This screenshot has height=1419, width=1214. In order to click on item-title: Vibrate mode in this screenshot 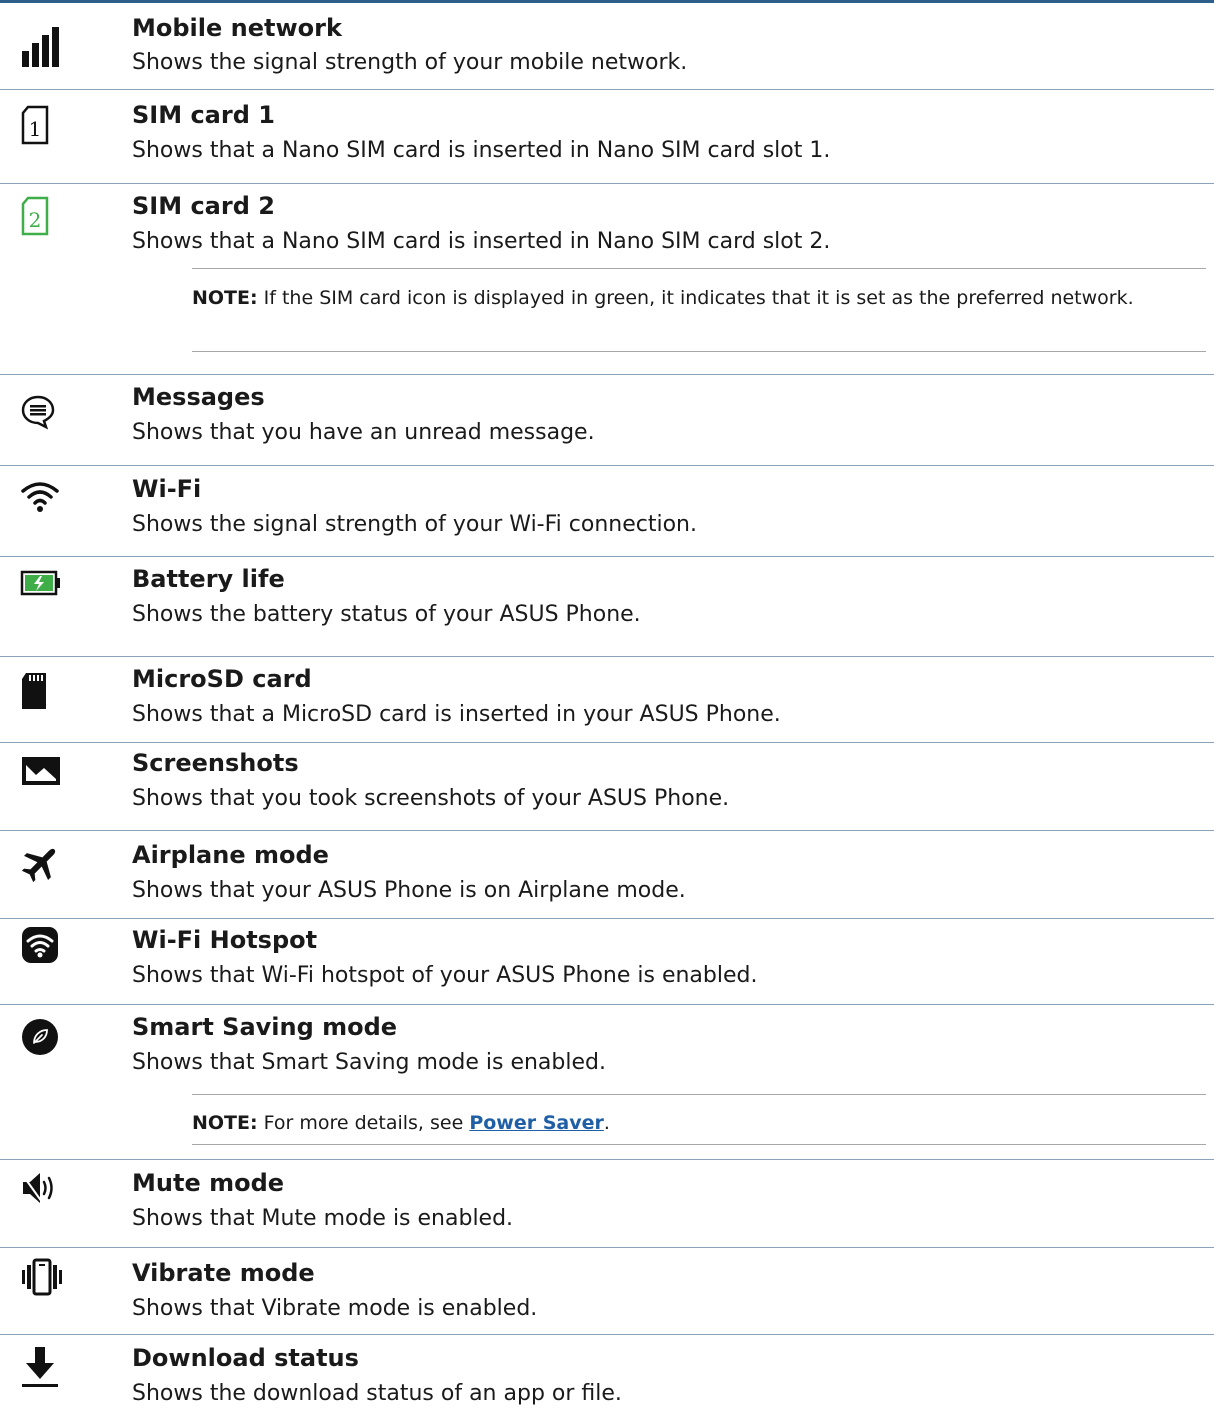, I will do `click(223, 1273)`.